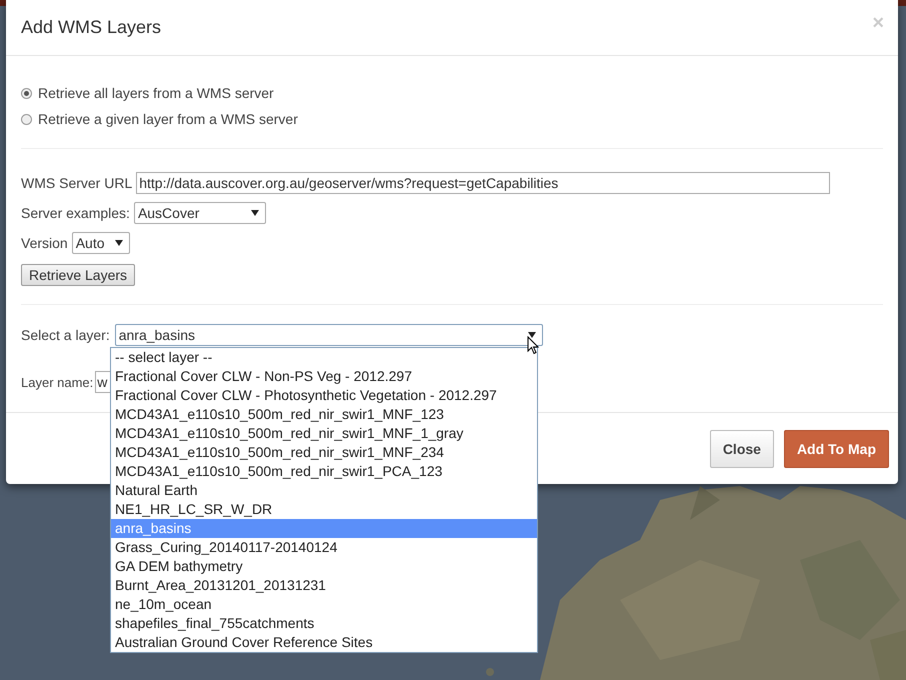 The height and width of the screenshot is (680, 906). I want to click on dropdown-option: MCD43A1_e110s10_500m_red_nir_swir1_PCA_123, so click(324, 471).